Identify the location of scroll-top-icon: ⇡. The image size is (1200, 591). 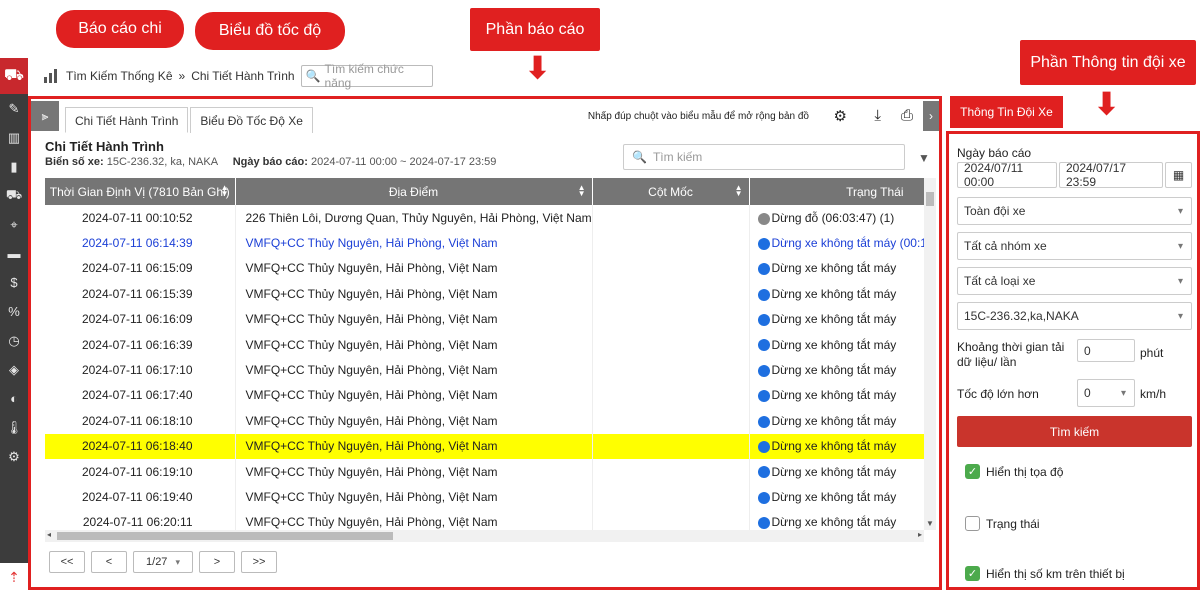
(14, 577).